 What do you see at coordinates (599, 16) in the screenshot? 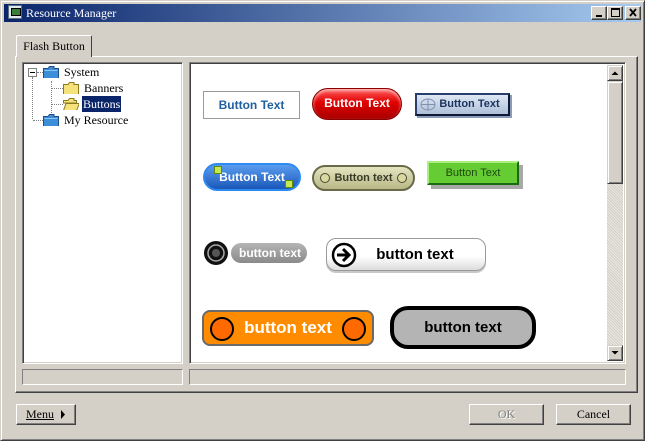
I see `minimize-icon` at bounding box center [599, 16].